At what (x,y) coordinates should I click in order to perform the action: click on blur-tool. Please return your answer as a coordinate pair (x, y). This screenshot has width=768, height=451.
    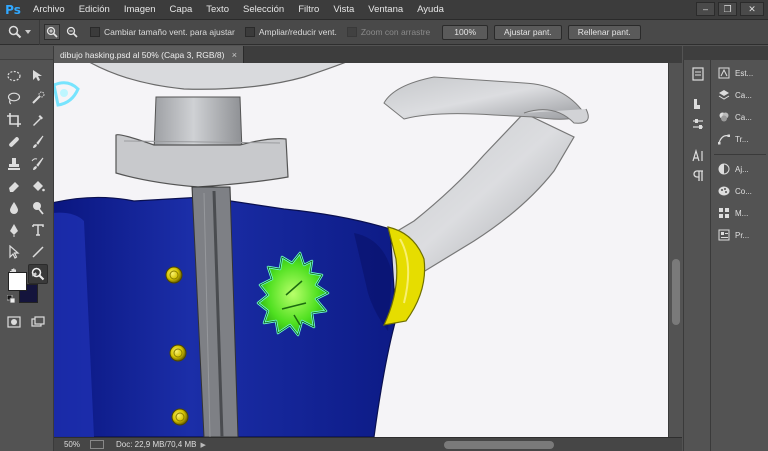
    Looking at the image, I should click on (14, 208).